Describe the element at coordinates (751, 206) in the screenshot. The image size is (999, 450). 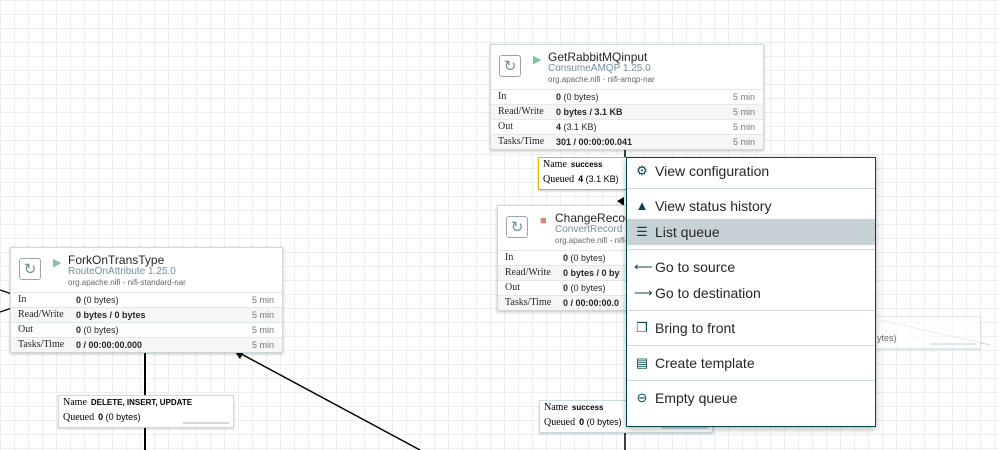
I see `menu-item-view-status-history: ▲ View status history` at that location.